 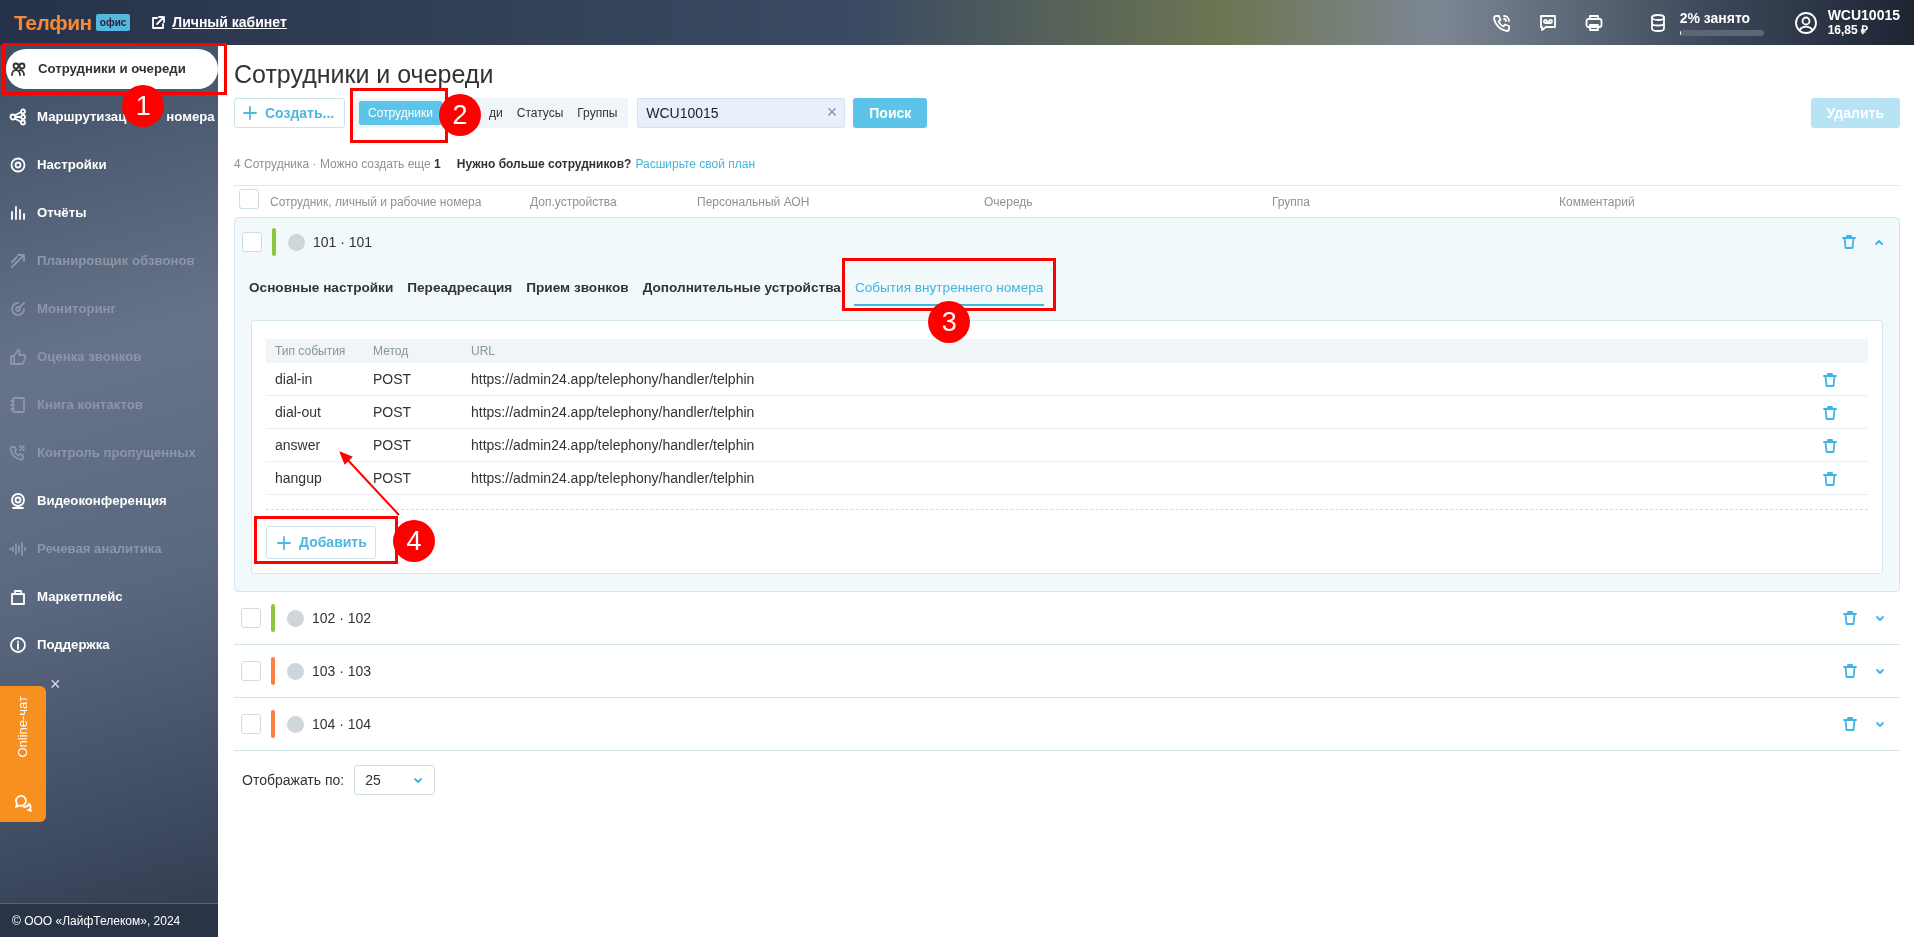 What do you see at coordinates (460, 115) in the screenshot?
I see `callout-number: 2` at bounding box center [460, 115].